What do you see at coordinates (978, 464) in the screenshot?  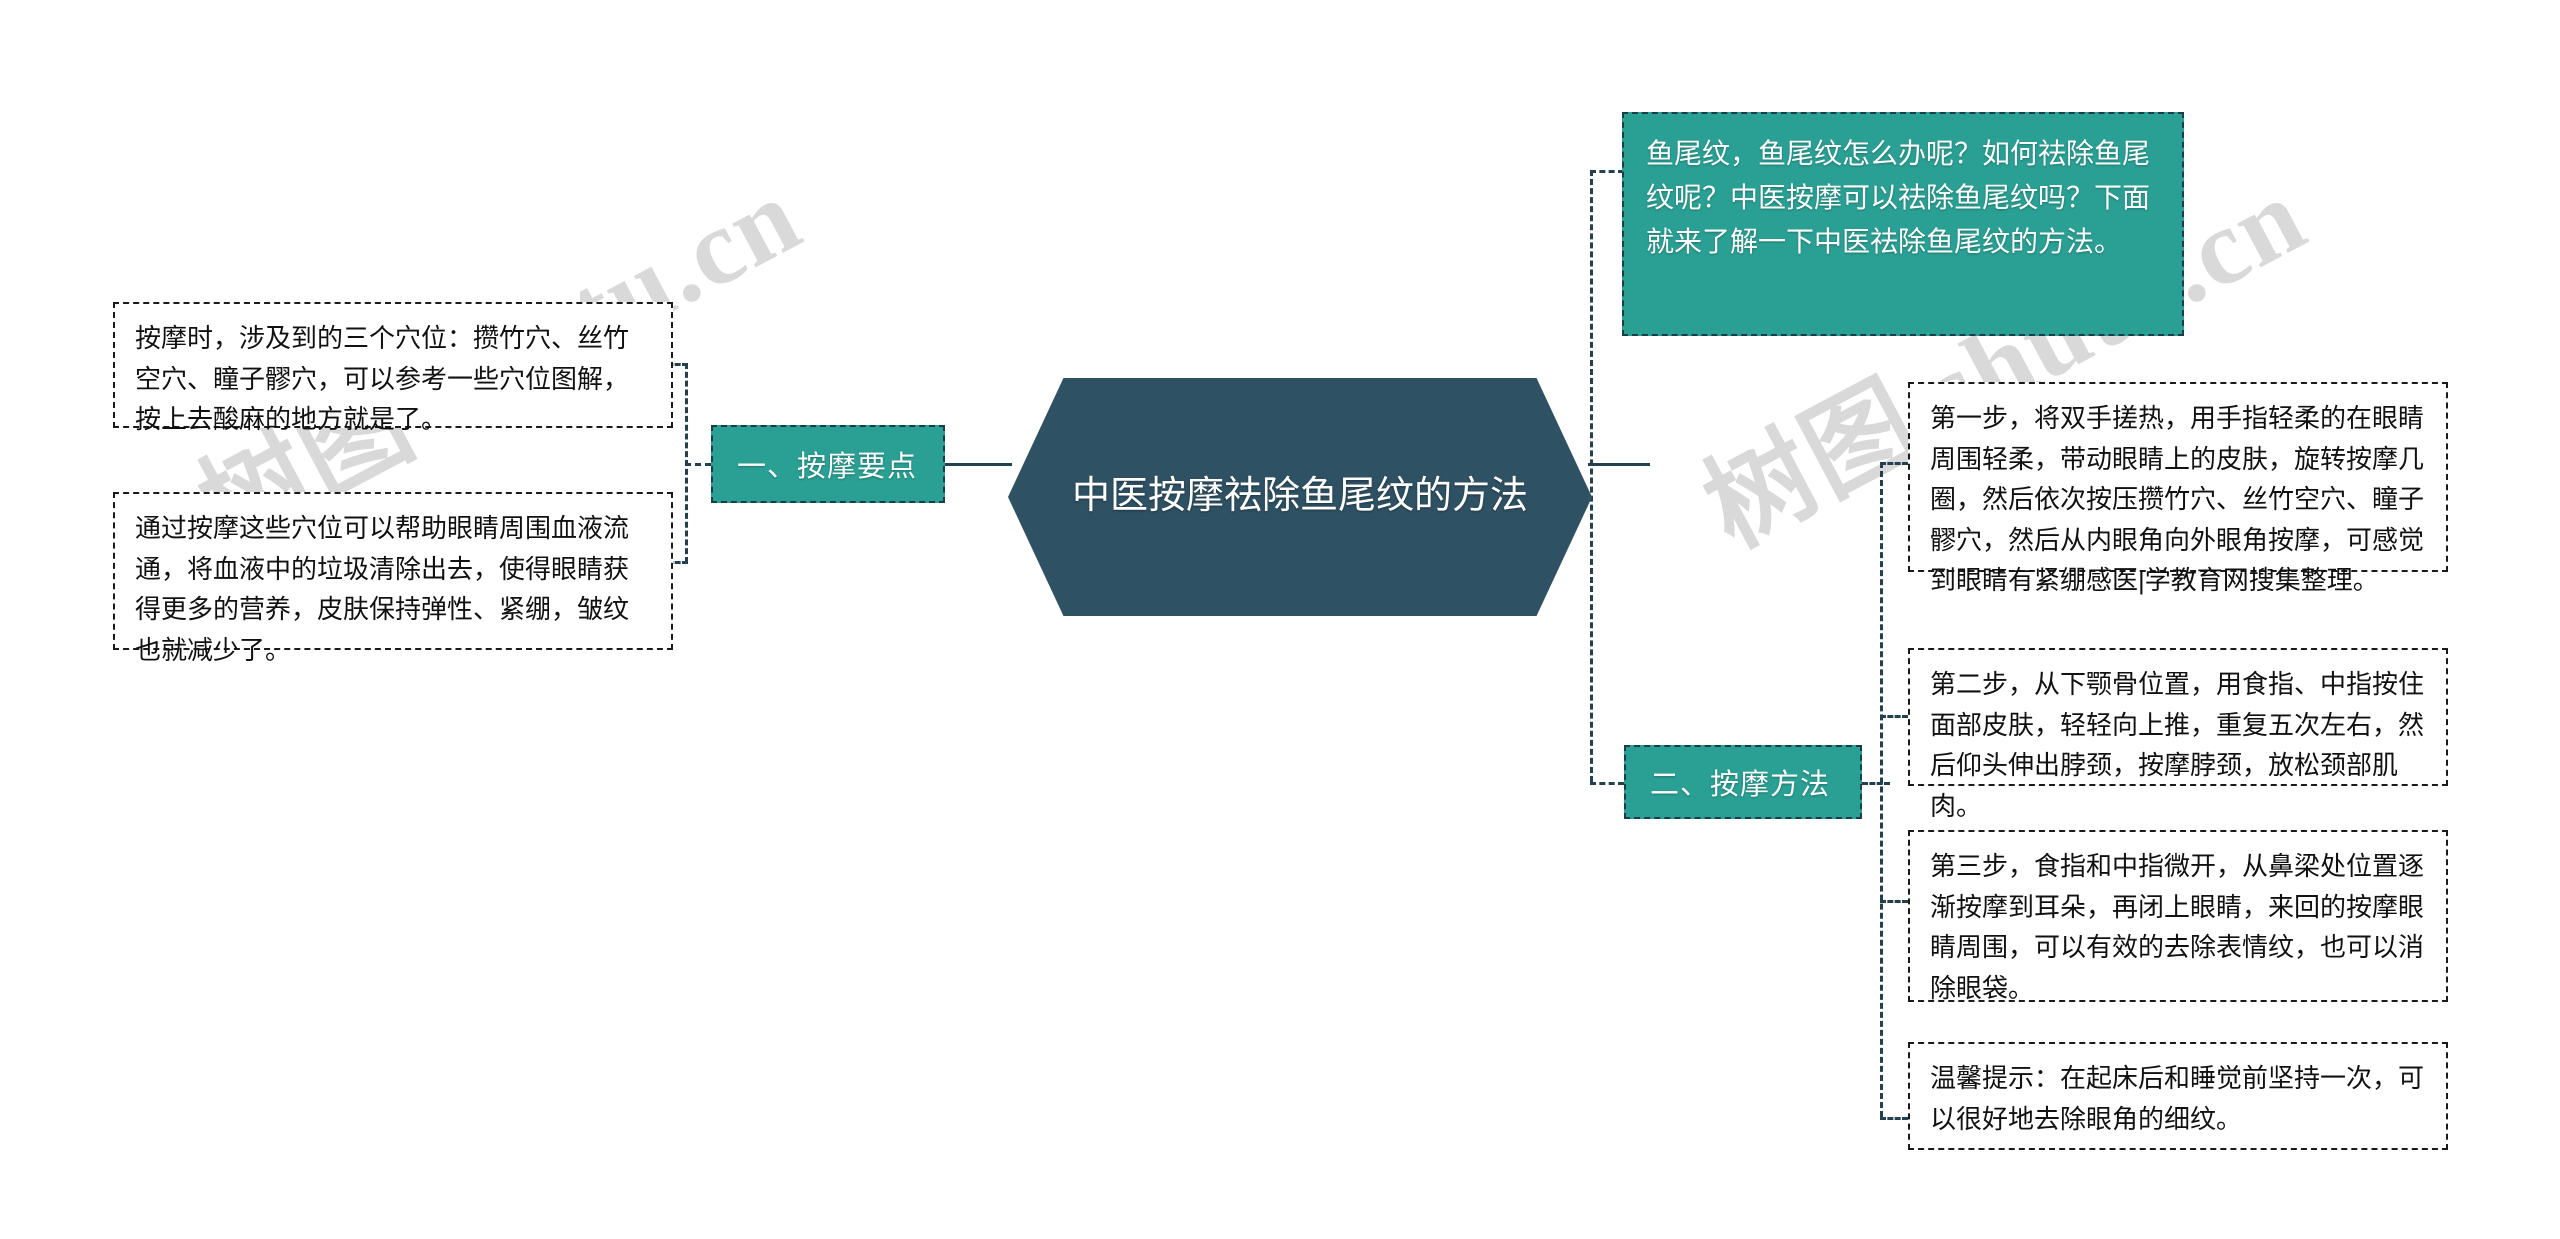 I see `connector-root-to-left-branch` at bounding box center [978, 464].